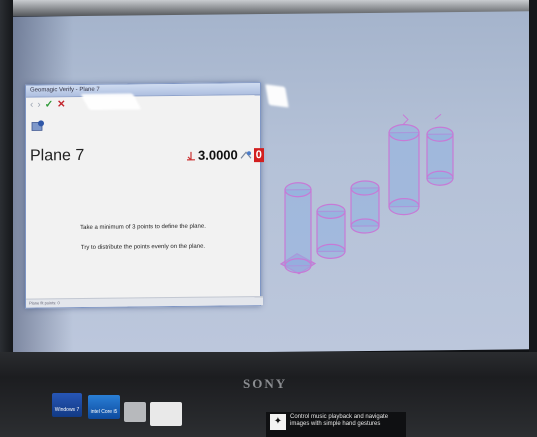  What do you see at coordinates (258, 154) in the screenshot?
I see `flag-badge: 0` at bounding box center [258, 154].